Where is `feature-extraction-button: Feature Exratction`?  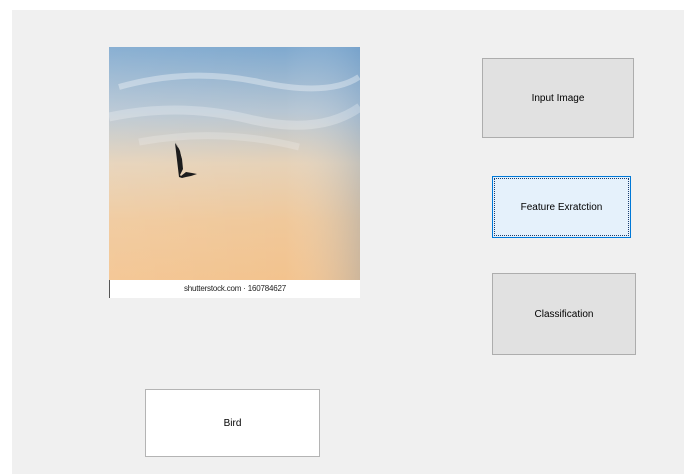
feature-extraction-button: Feature Exratction is located at coordinates (561, 207).